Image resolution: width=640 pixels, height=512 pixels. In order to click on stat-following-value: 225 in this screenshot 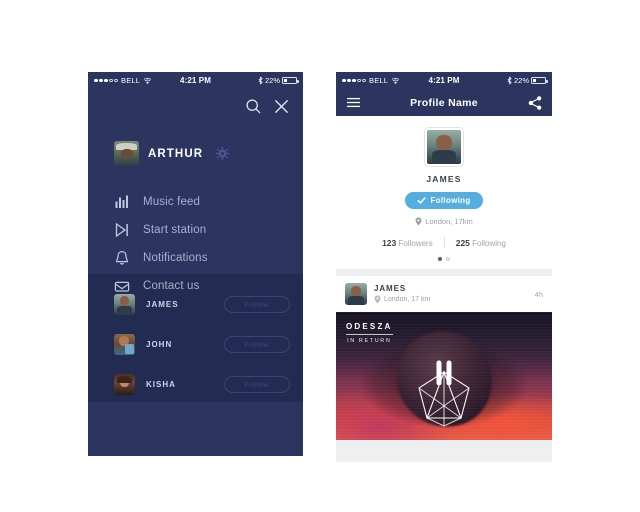, I will do `click(462, 242)`.